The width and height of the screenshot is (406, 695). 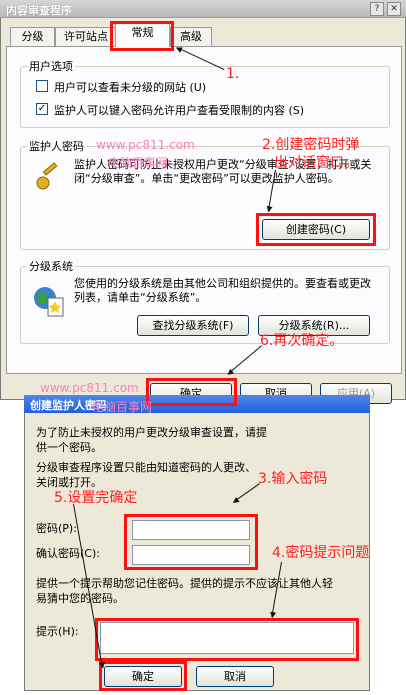 What do you see at coordinates (32, 36) in the screenshot?
I see `tab-ratings: 分级` at bounding box center [32, 36].